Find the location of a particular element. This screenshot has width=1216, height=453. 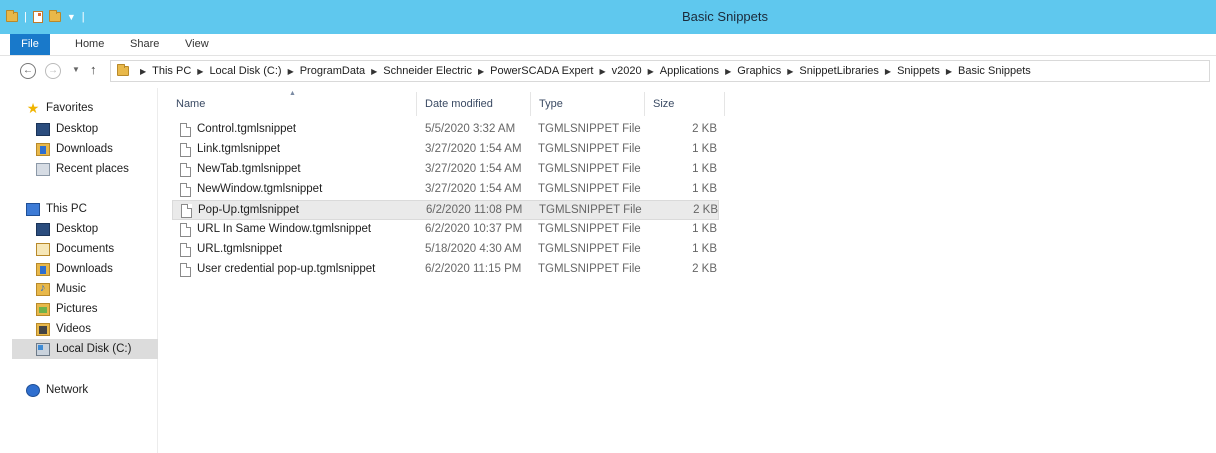

nav-network: Network is located at coordinates (57, 390).